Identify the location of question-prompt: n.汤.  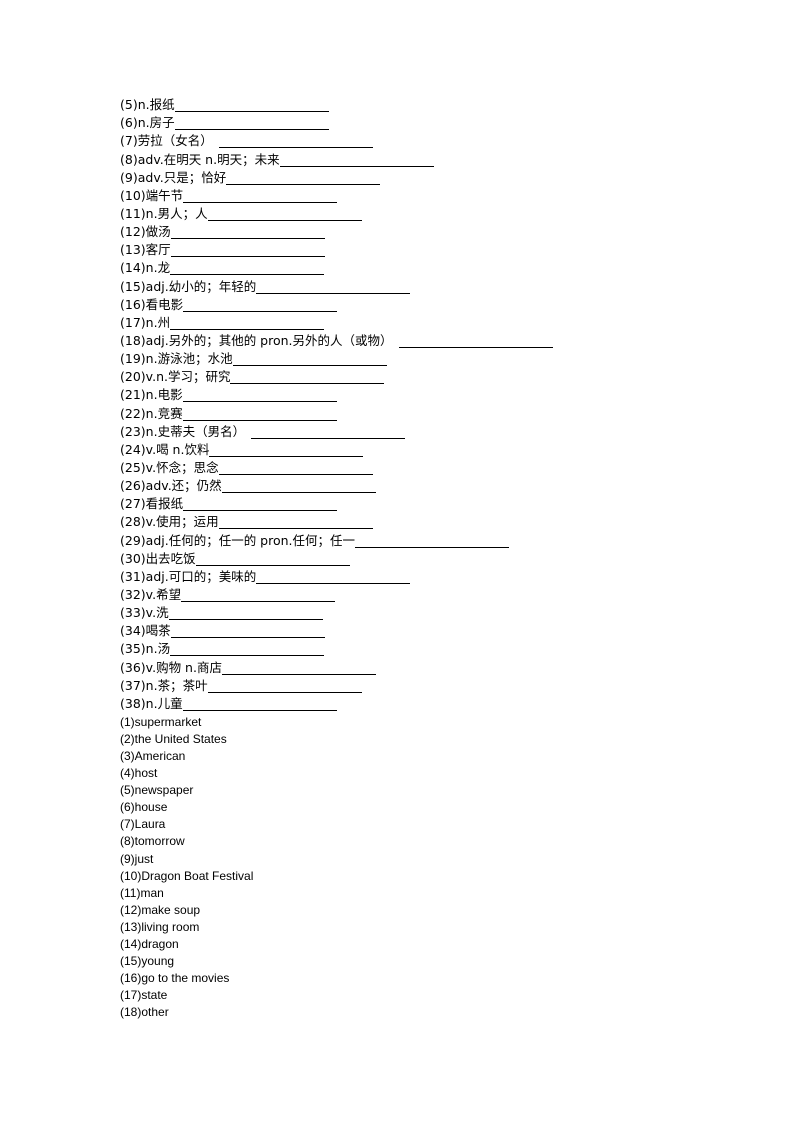
(158, 649).